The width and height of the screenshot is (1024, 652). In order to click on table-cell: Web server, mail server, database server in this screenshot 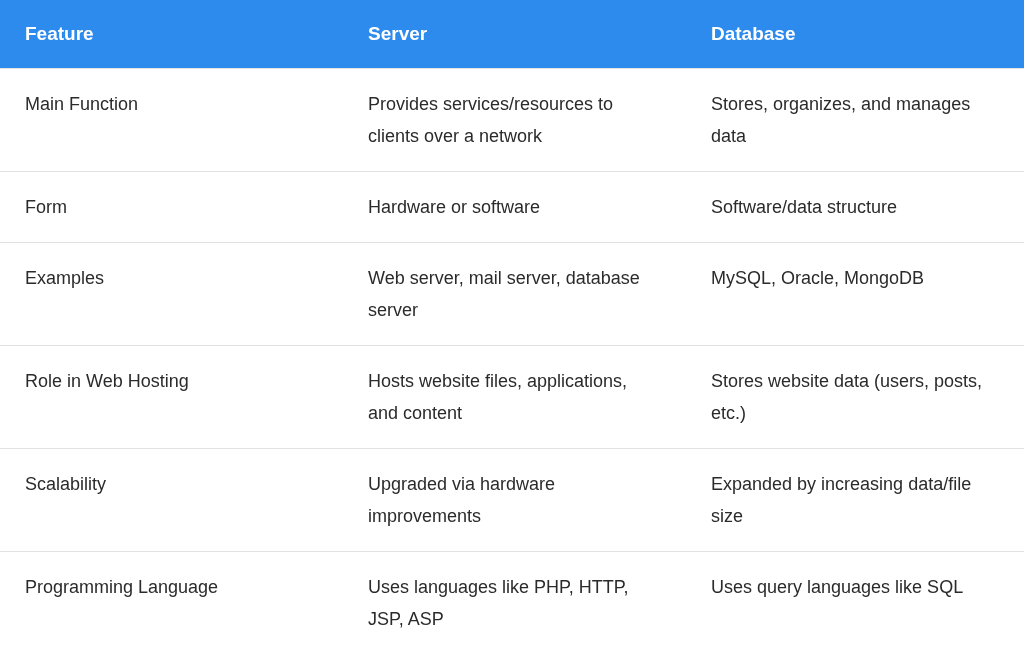, I will do `click(514, 294)`.